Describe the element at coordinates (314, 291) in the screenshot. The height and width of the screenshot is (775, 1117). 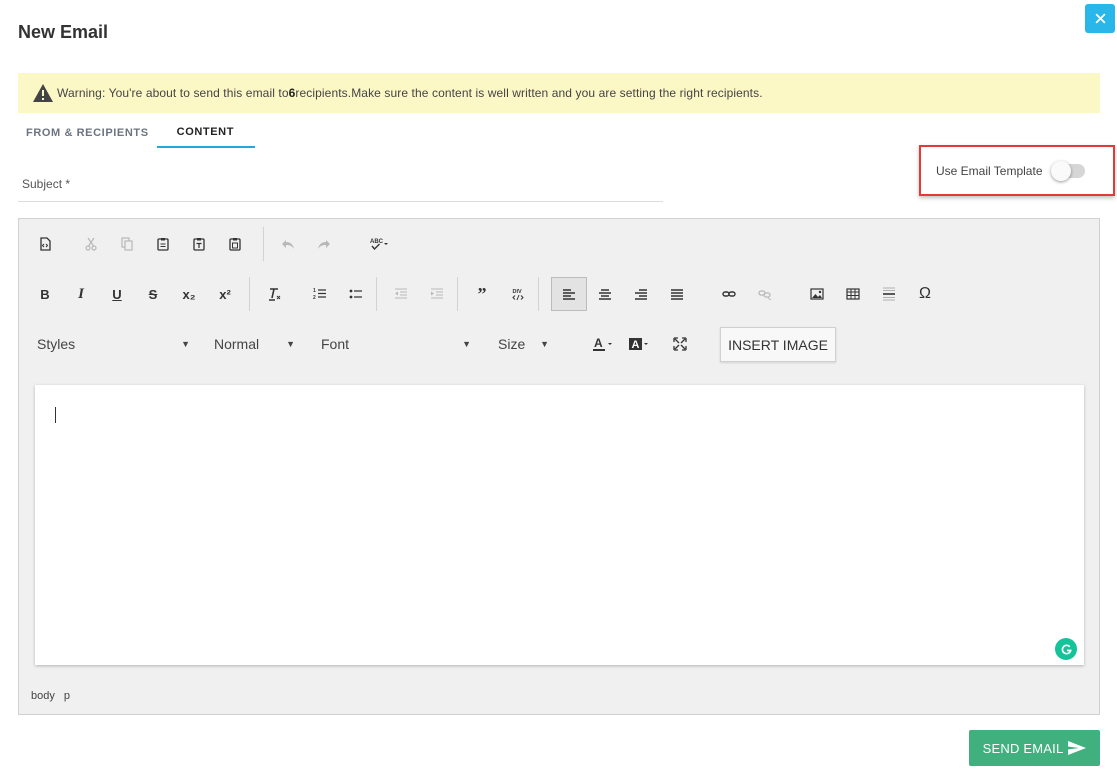
I see `svg-text: 1` at that location.